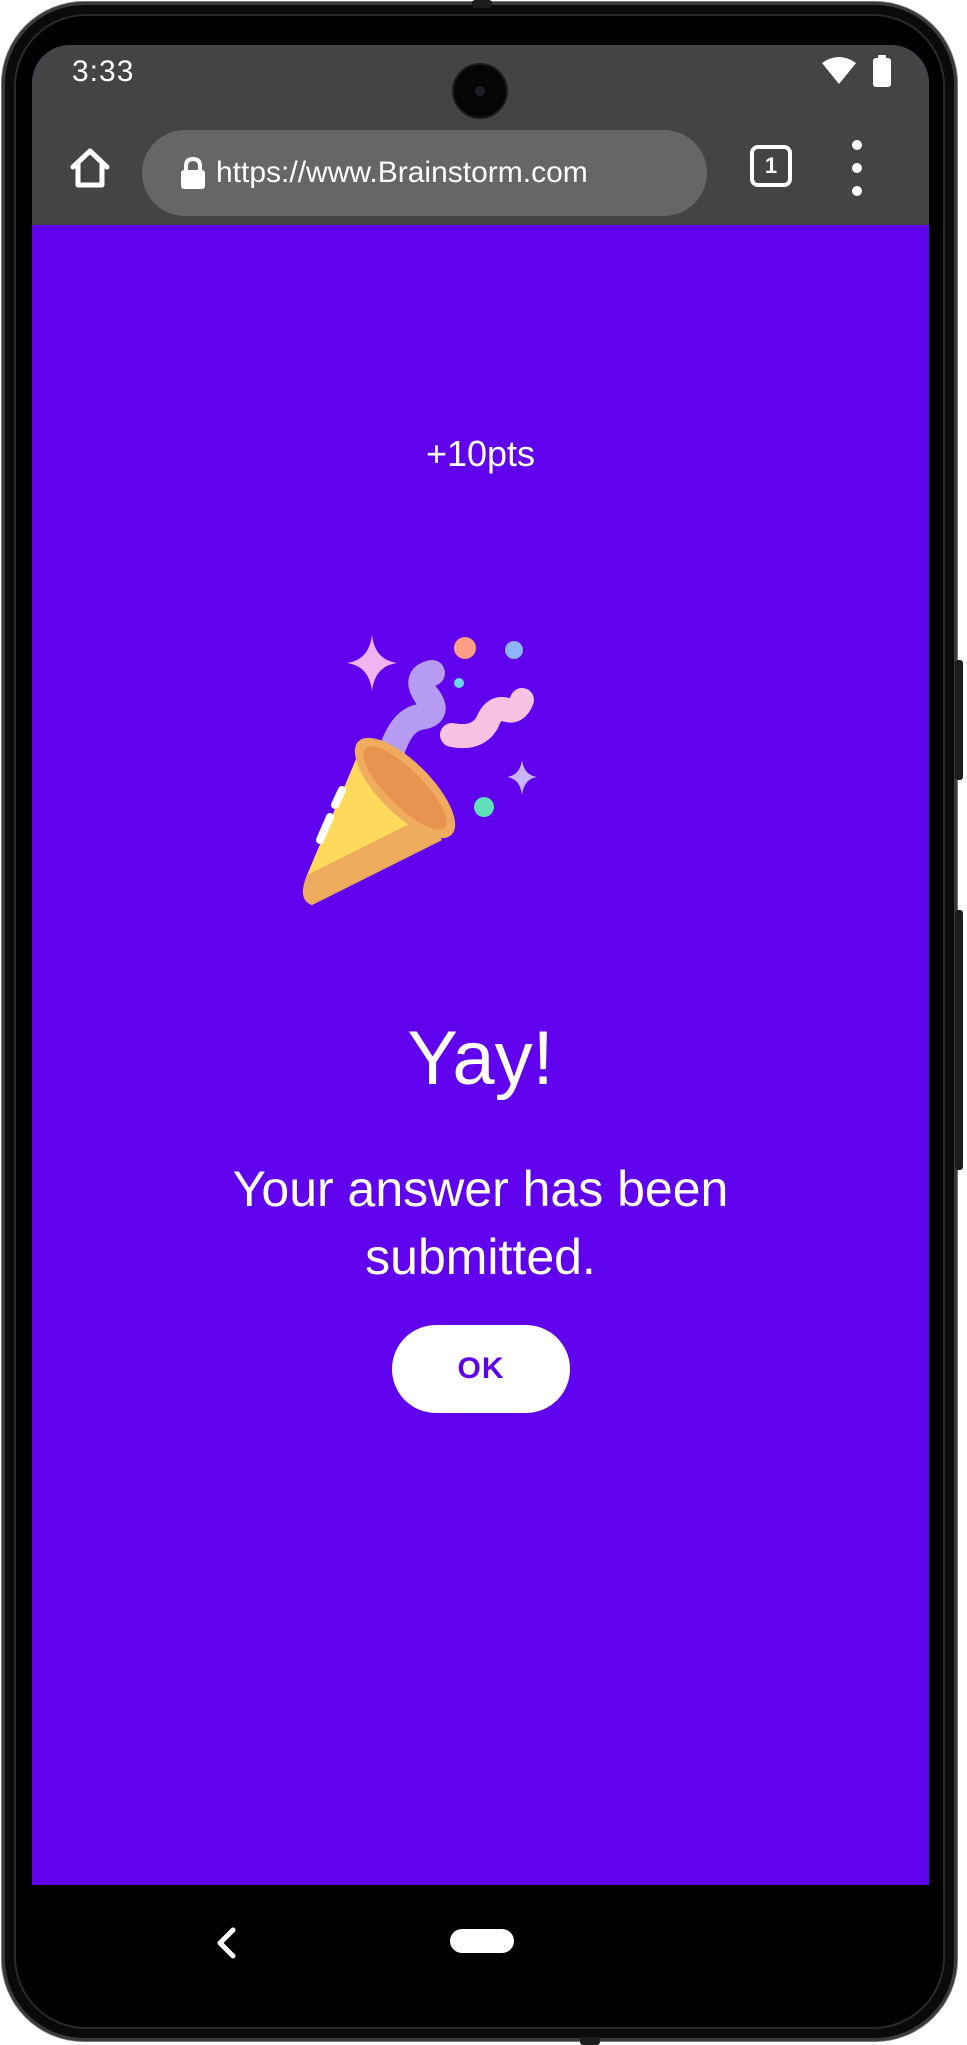 The width and height of the screenshot is (967, 2045). I want to click on tabs-icon: 1, so click(771, 166).